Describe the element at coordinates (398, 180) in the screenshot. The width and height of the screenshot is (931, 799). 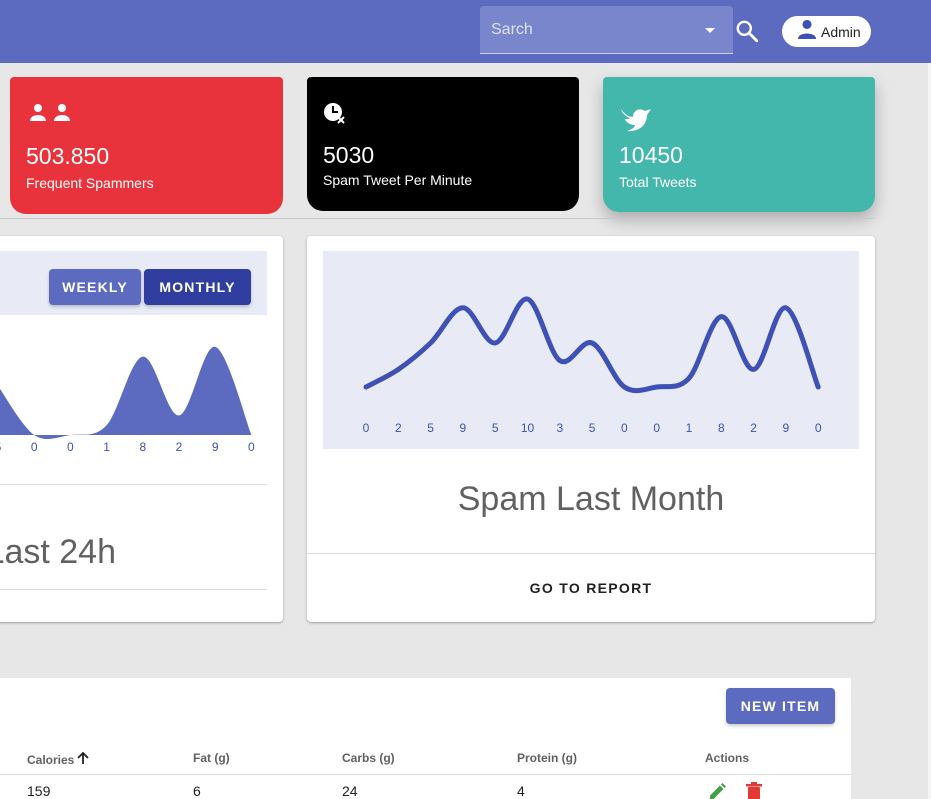
I see `spam-rate-label: Spam Tweet Per Minute` at that location.